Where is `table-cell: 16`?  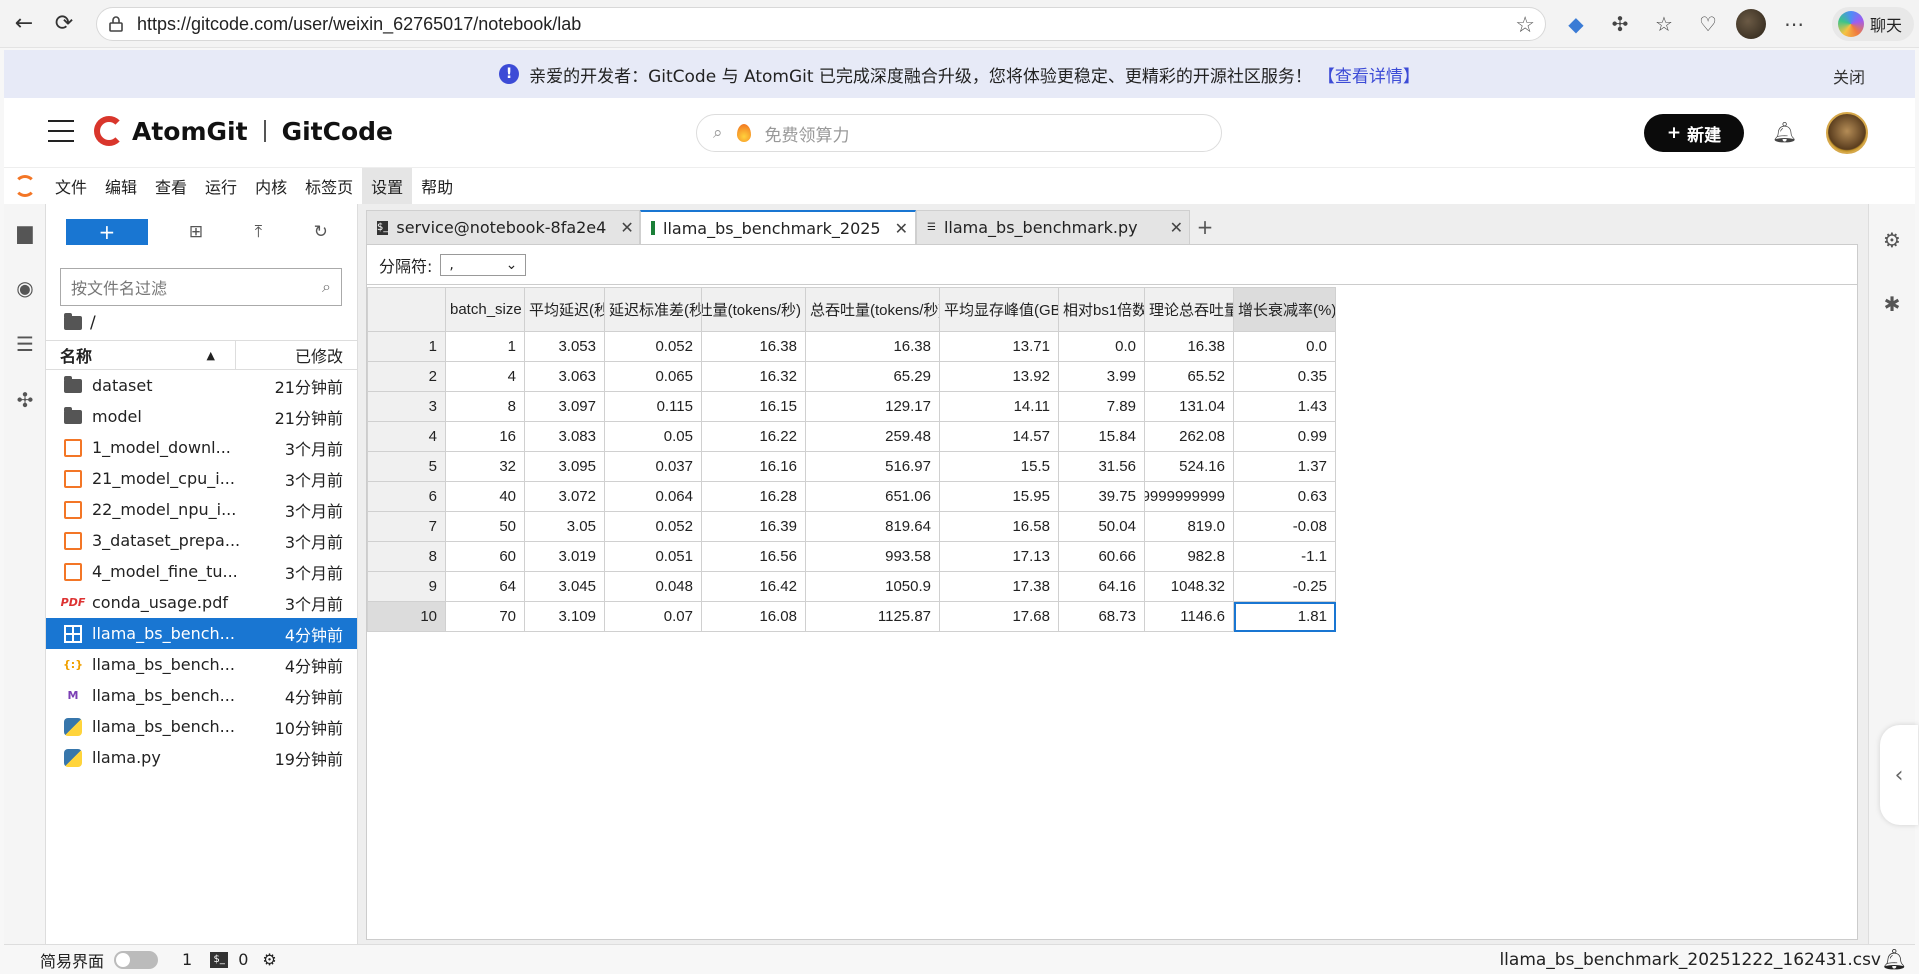 table-cell: 16 is located at coordinates (485, 436).